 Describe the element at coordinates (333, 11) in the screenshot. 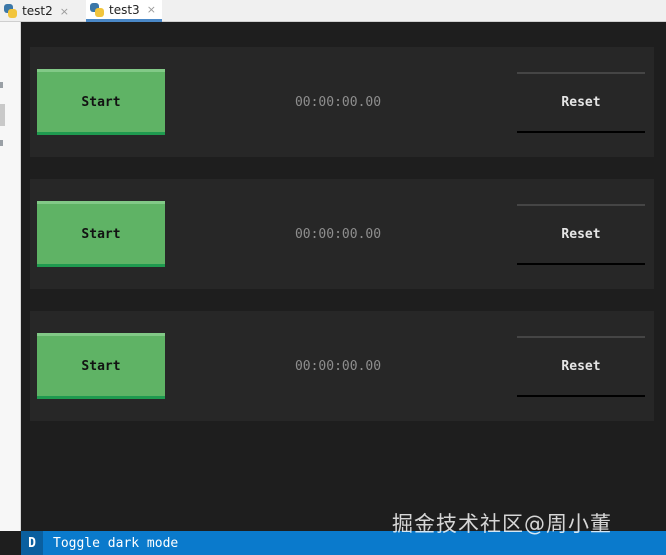

I see `editor-tab-bar: test2 × test3 ×` at that location.